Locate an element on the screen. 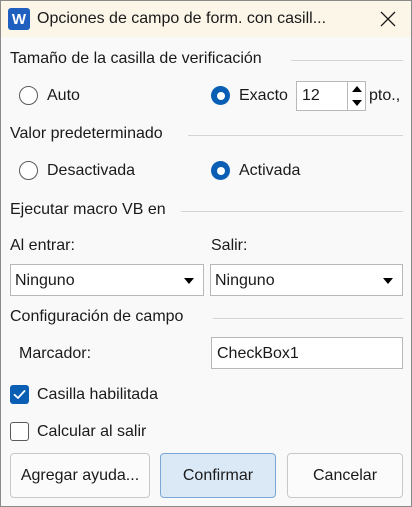 This screenshot has width=412, height=507. calculate-on-exit-label: Calcular al salir is located at coordinates (91, 432).